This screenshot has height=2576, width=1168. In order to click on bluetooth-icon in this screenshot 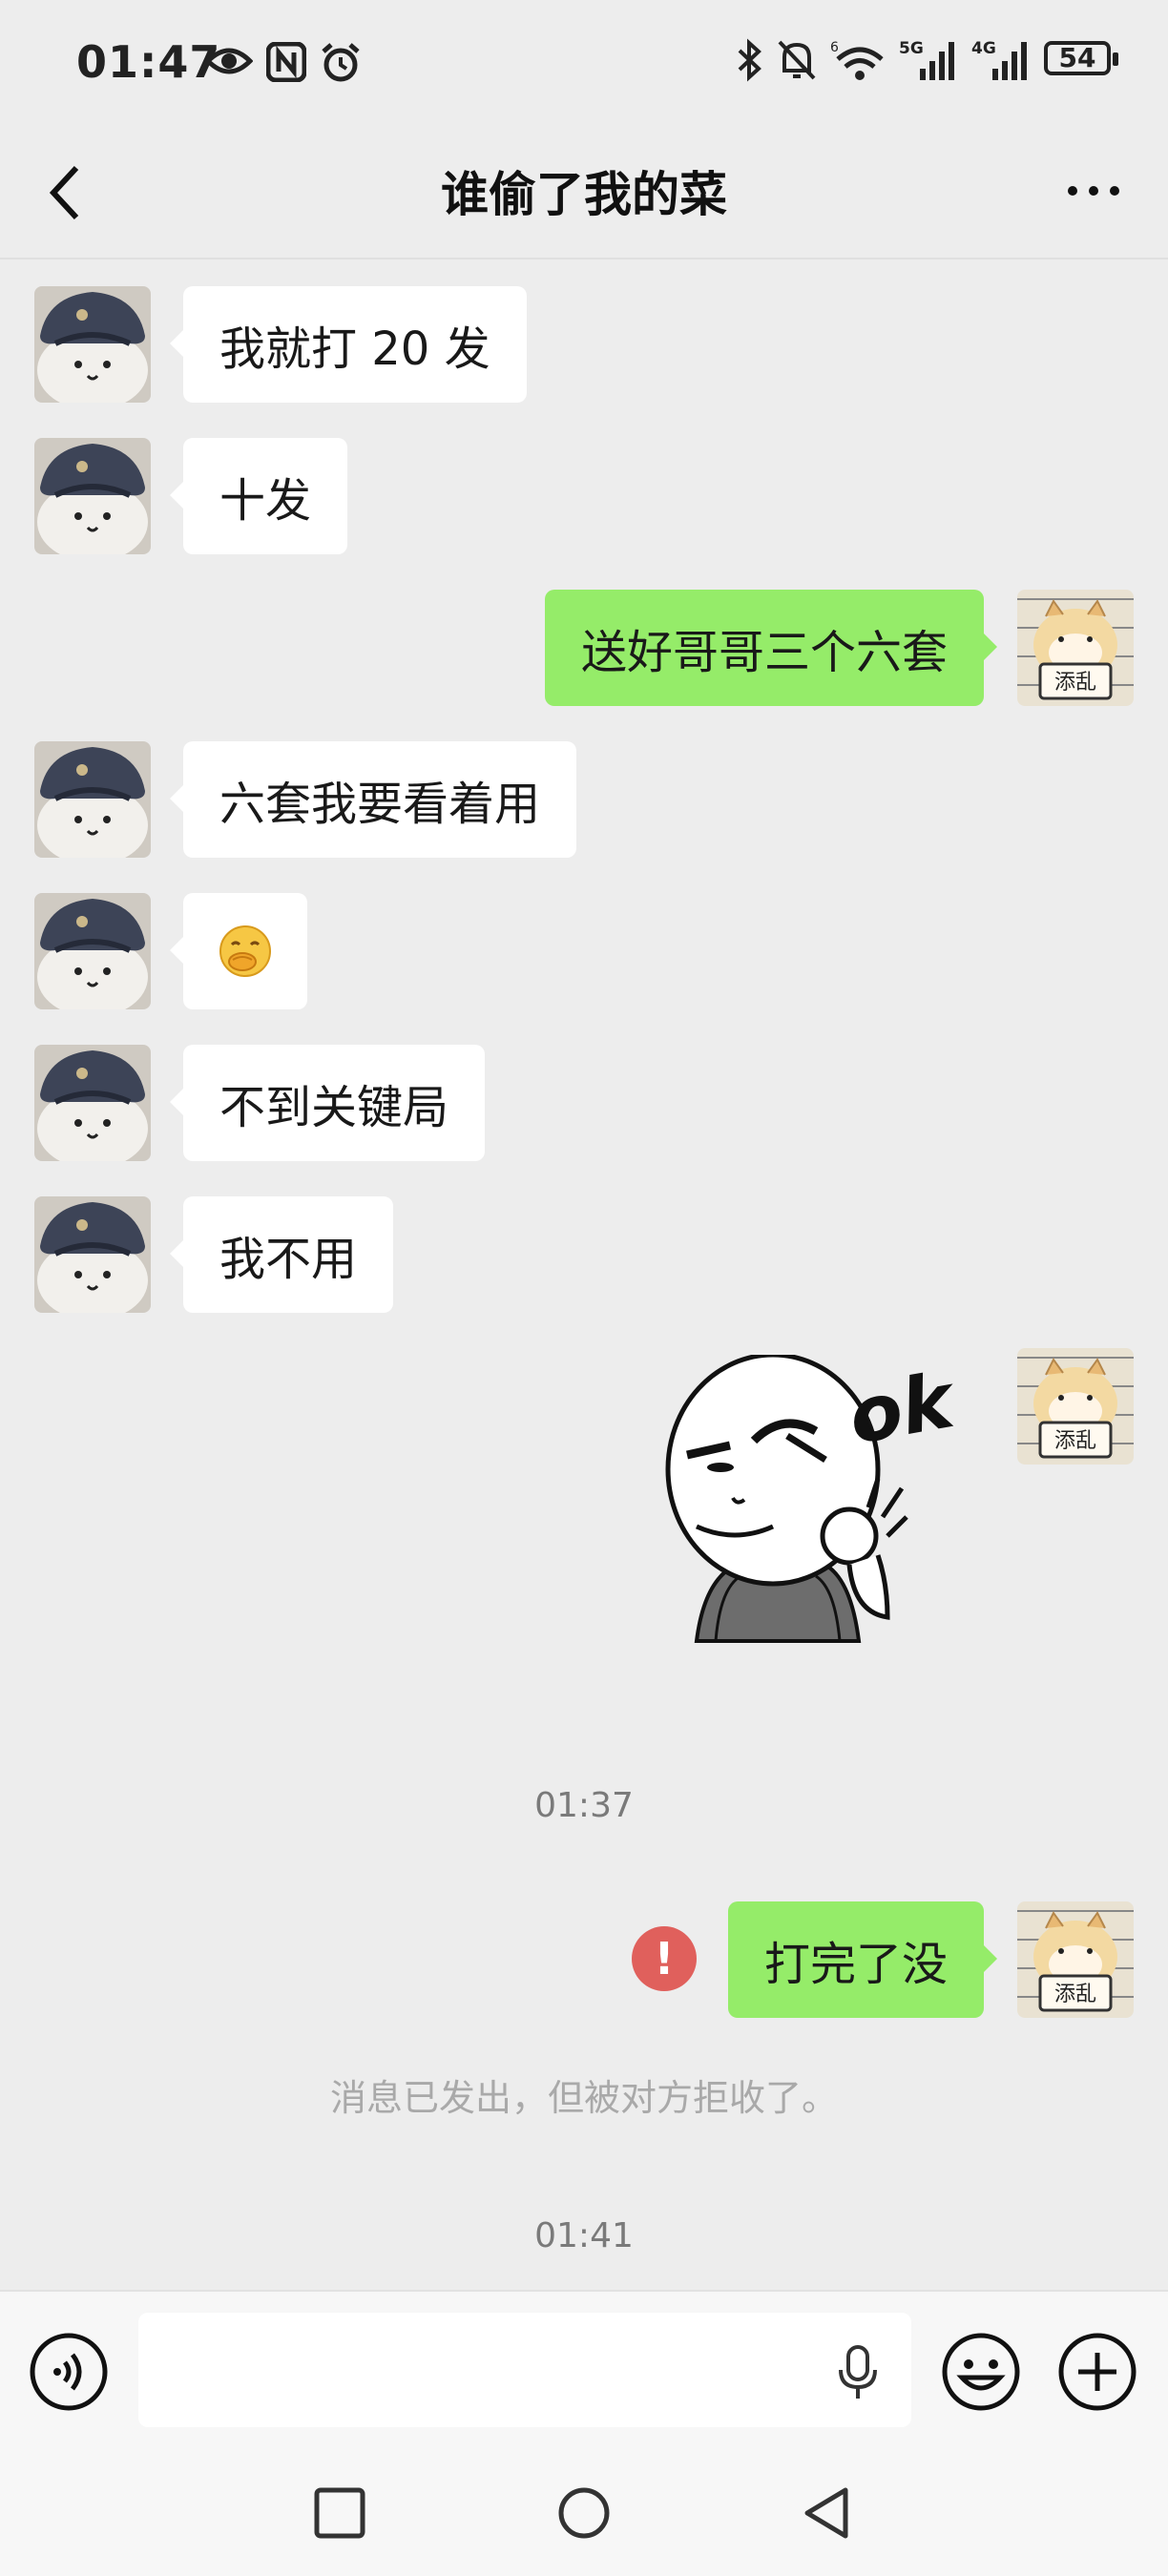, I will do `click(749, 60)`.